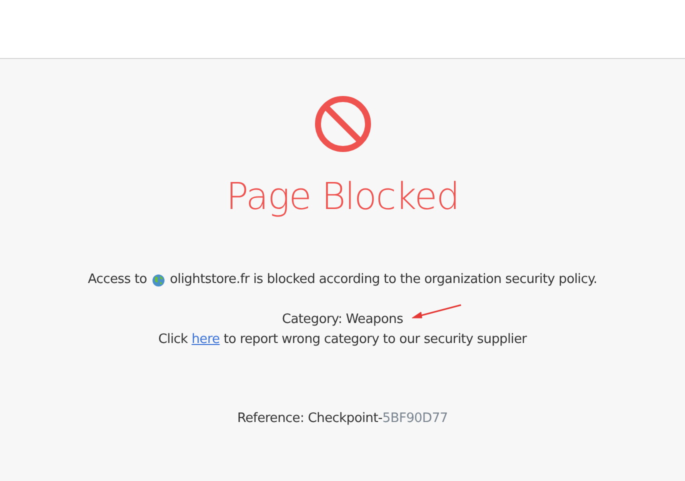 Image resolution: width=685 pixels, height=481 pixels. Describe the element at coordinates (158, 280) in the screenshot. I see `globe-icon` at that location.